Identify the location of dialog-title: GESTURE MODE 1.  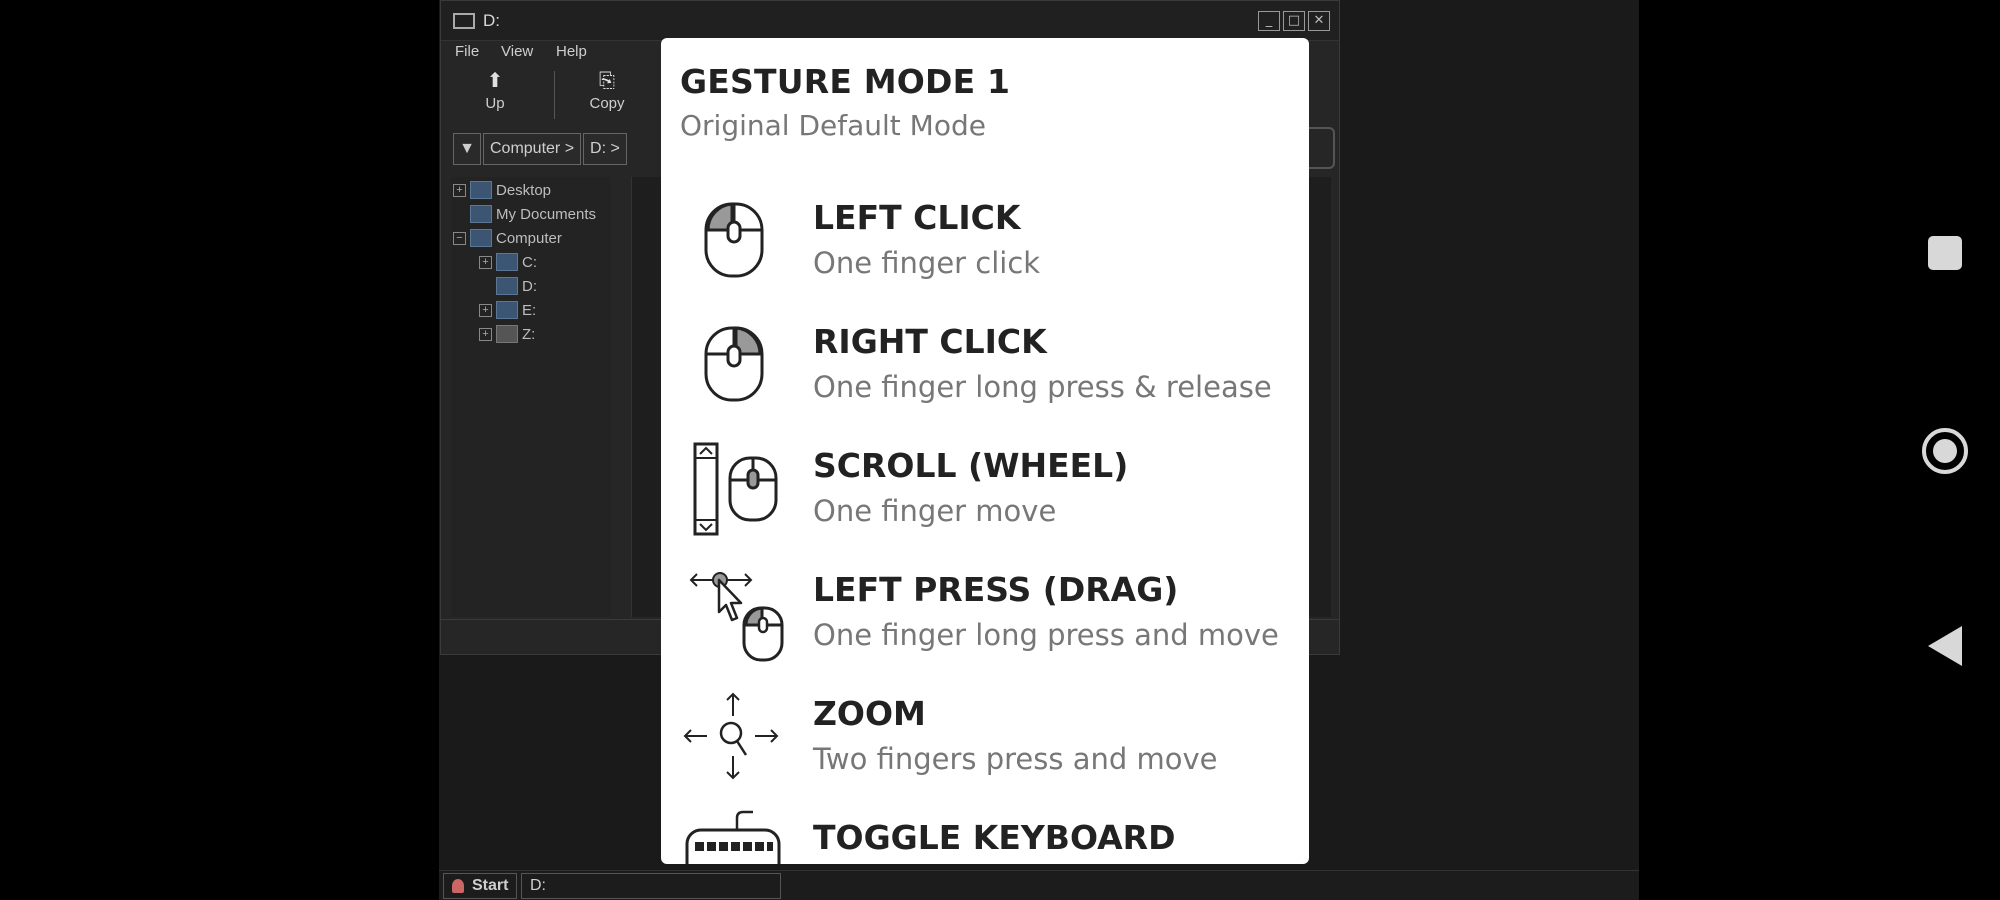
(845, 81).